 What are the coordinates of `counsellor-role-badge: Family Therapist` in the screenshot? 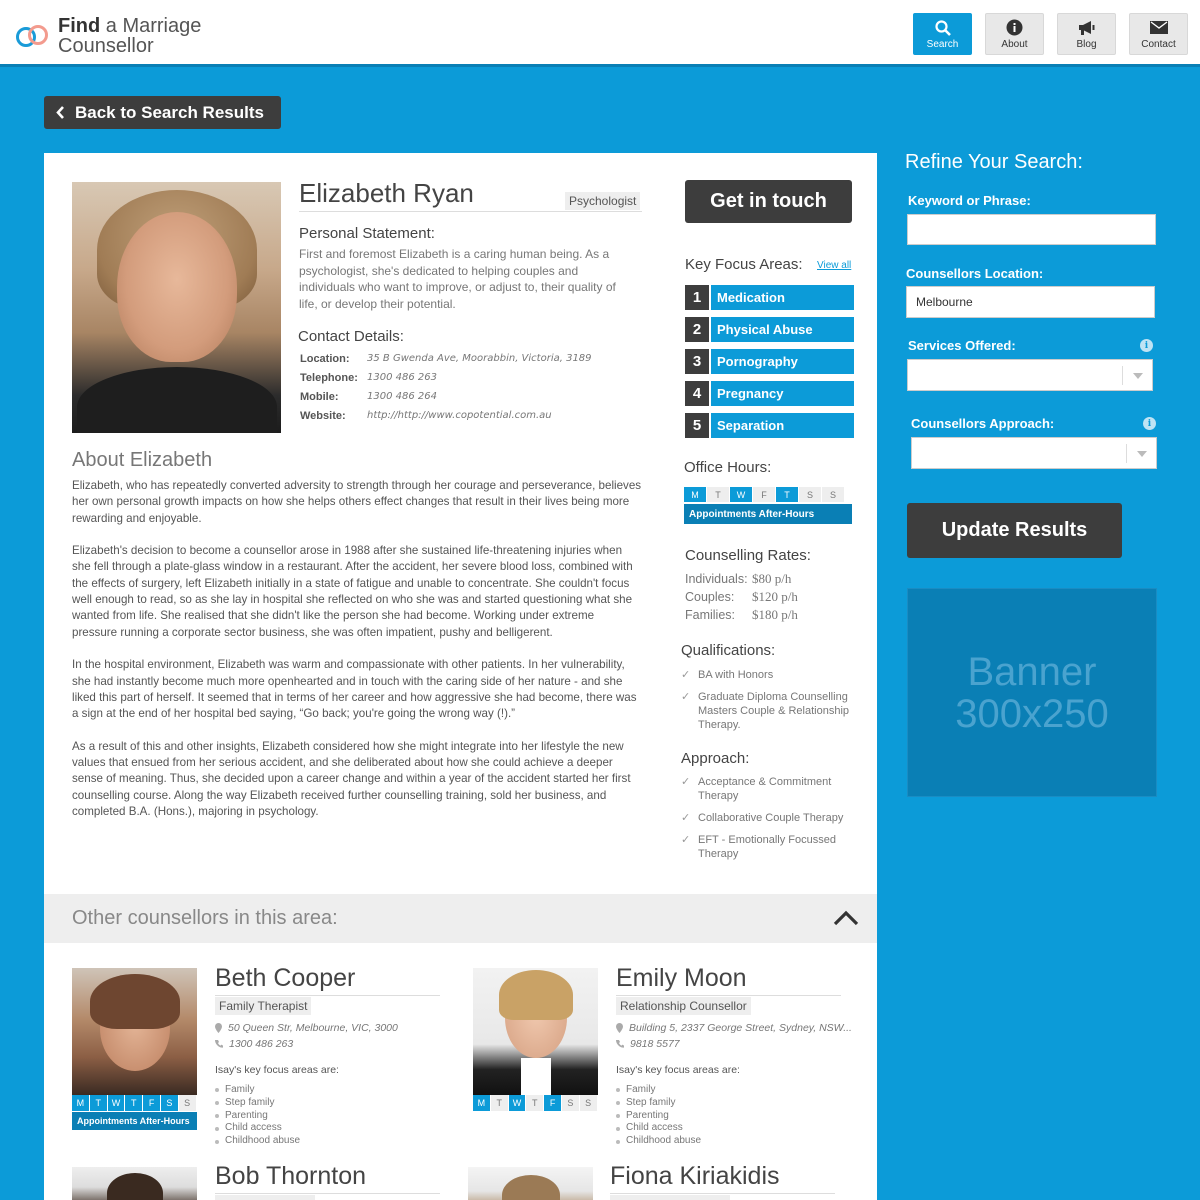 It's located at (263, 1006).